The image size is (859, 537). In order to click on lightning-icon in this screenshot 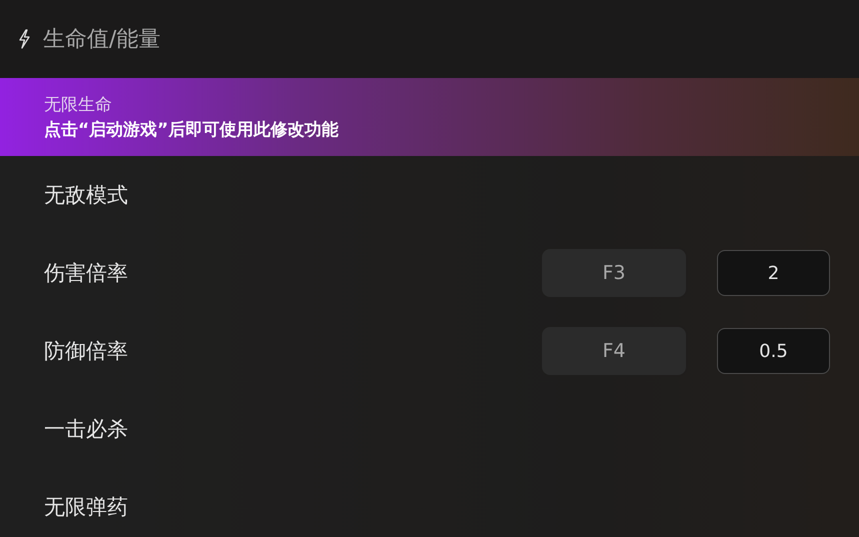, I will do `click(24, 39)`.